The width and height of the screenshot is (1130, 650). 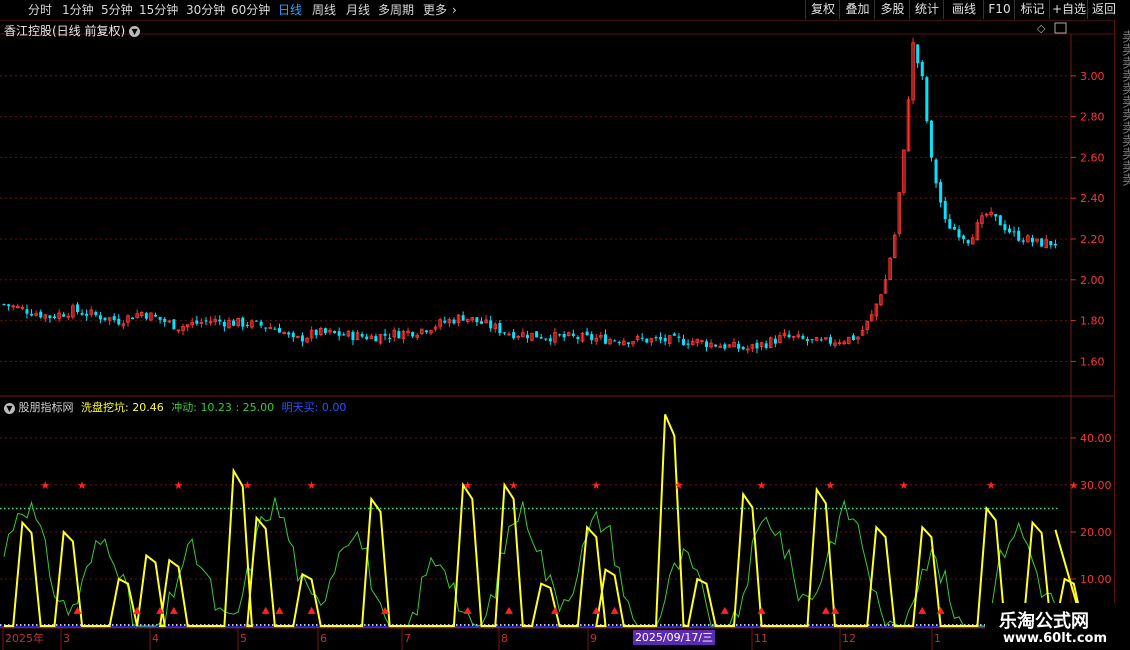 What do you see at coordinates (324, 10) in the screenshot?
I see `tab-period-7: 周线` at bounding box center [324, 10].